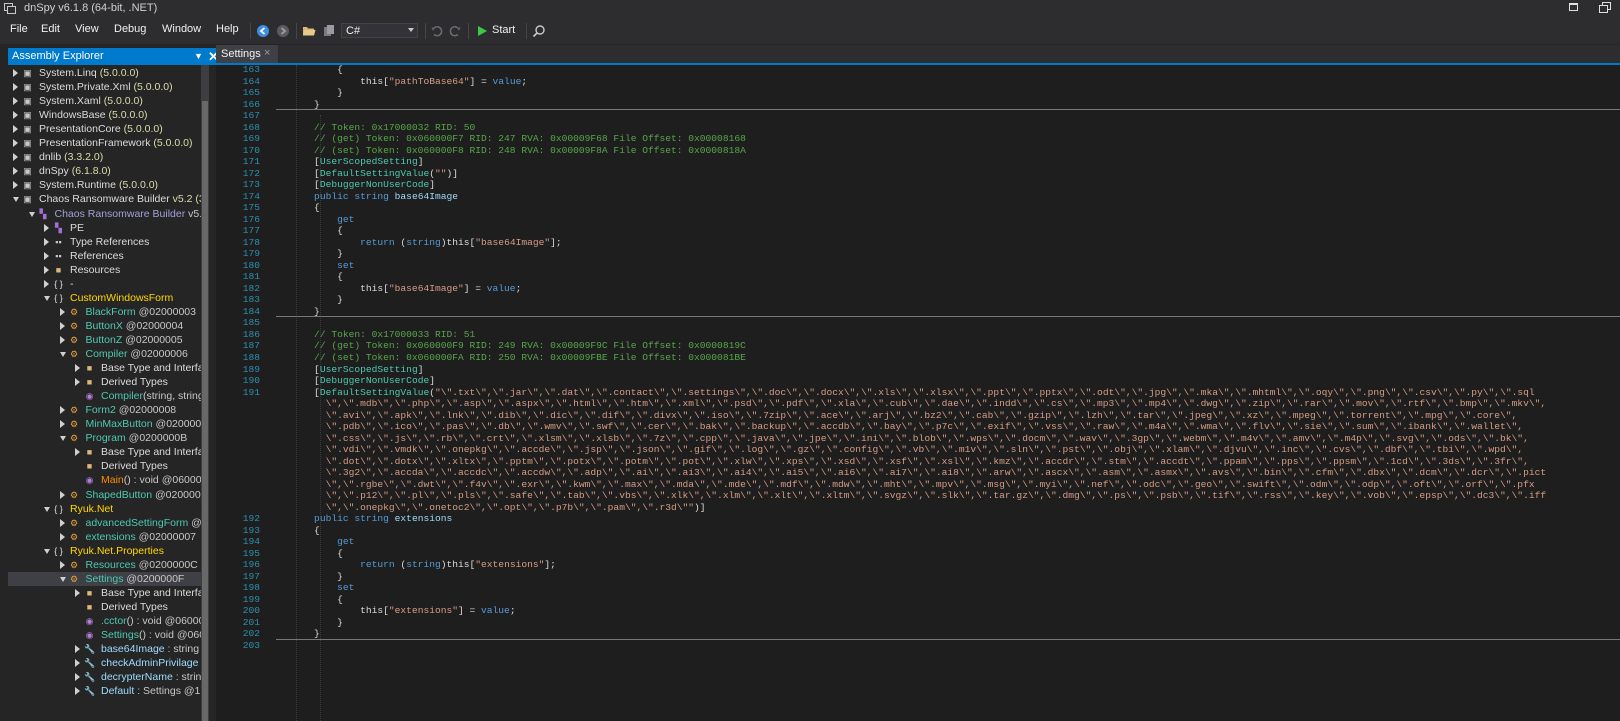 The width and height of the screenshot is (1620, 721). What do you see at coordinates (107, 143) in the screenshot?
I see `tree-node: ▣ PresentationFramework (5.0.0.0)` at bounding box center [107, 143].